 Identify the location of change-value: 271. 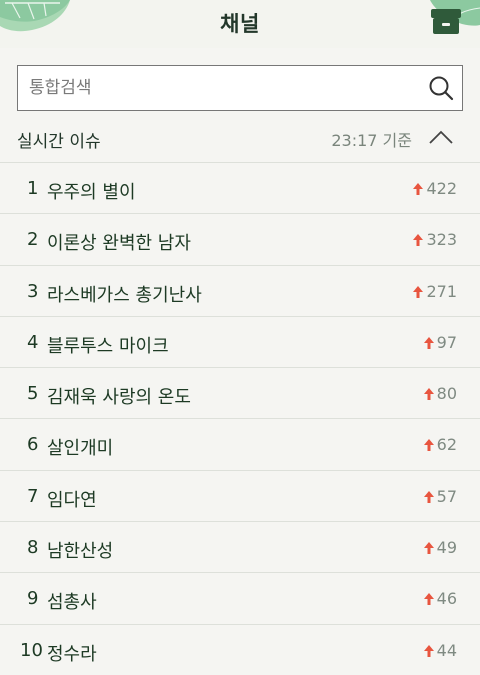
(441, 291).